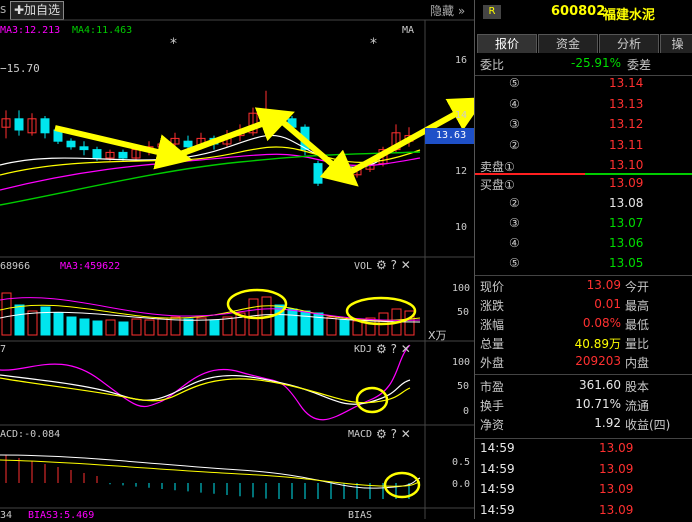 This screenshot has width=692, height=522. I want to click on vol-panel-icons: ⚙ ? ✕, so click(393, 265).